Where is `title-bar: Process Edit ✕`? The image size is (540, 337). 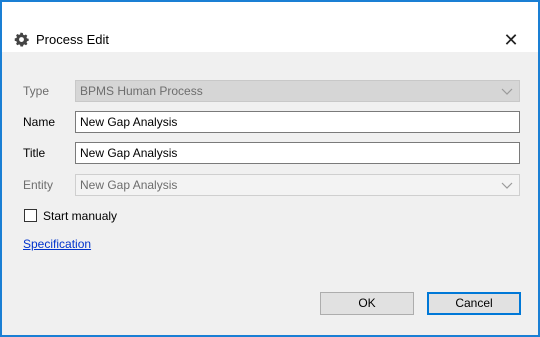
title-bar: Process Edit ✕ is located at coordinates (270, 27).